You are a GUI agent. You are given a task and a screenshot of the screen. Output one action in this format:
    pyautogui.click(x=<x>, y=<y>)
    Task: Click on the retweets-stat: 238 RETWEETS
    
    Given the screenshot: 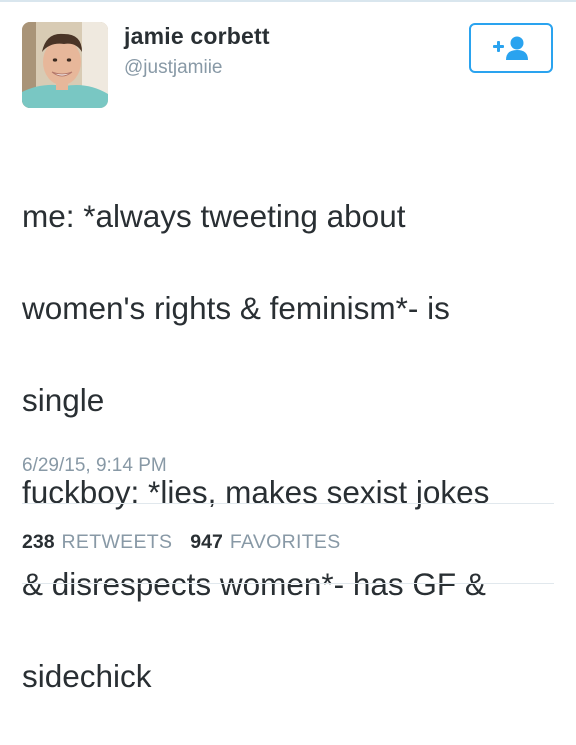 What is the action you would take?
    pyautogui.click(x=97, y=542)
    